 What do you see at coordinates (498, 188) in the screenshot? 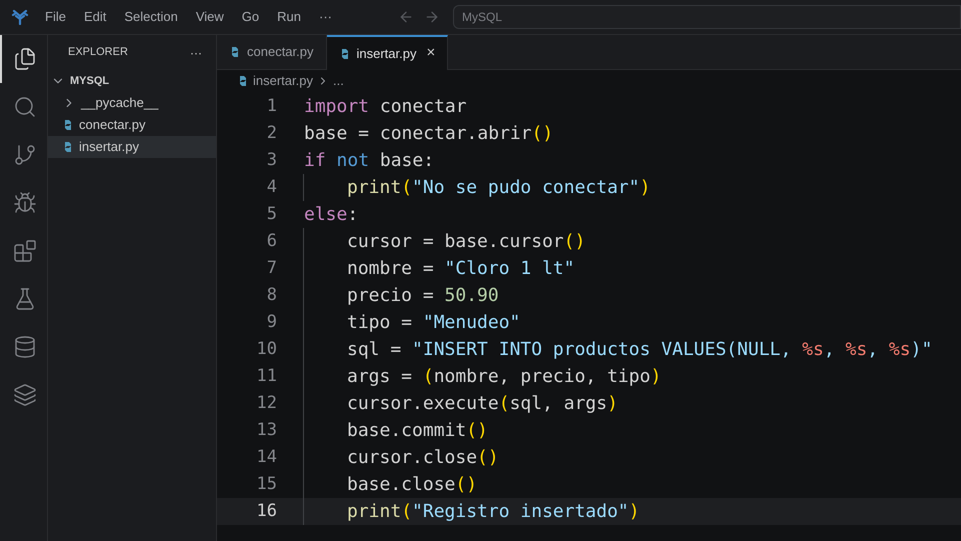
I see `code-line: print("No se pudo conectar")` at bounding box center [498, 188].